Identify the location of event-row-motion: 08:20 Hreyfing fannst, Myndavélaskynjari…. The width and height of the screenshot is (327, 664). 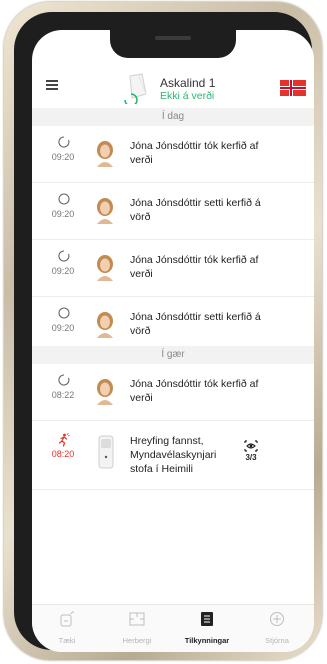
(173, 455).